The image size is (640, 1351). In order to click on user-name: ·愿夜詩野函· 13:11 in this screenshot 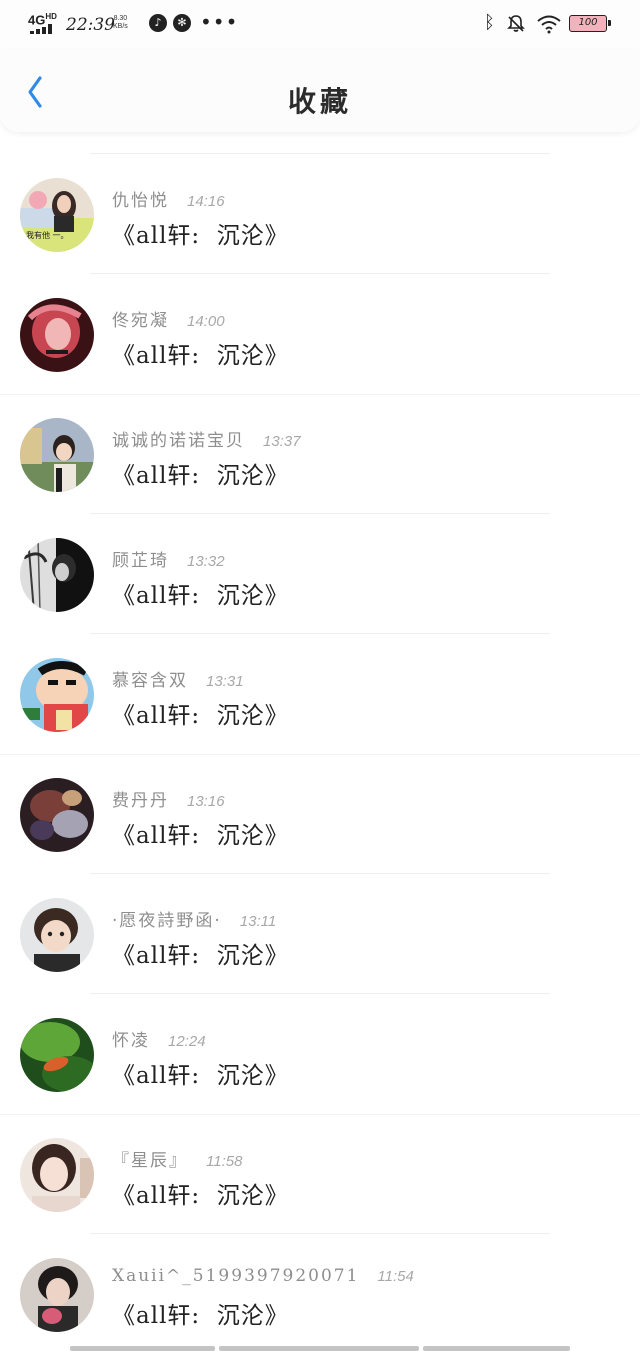, I will do `click(194, 918)`.